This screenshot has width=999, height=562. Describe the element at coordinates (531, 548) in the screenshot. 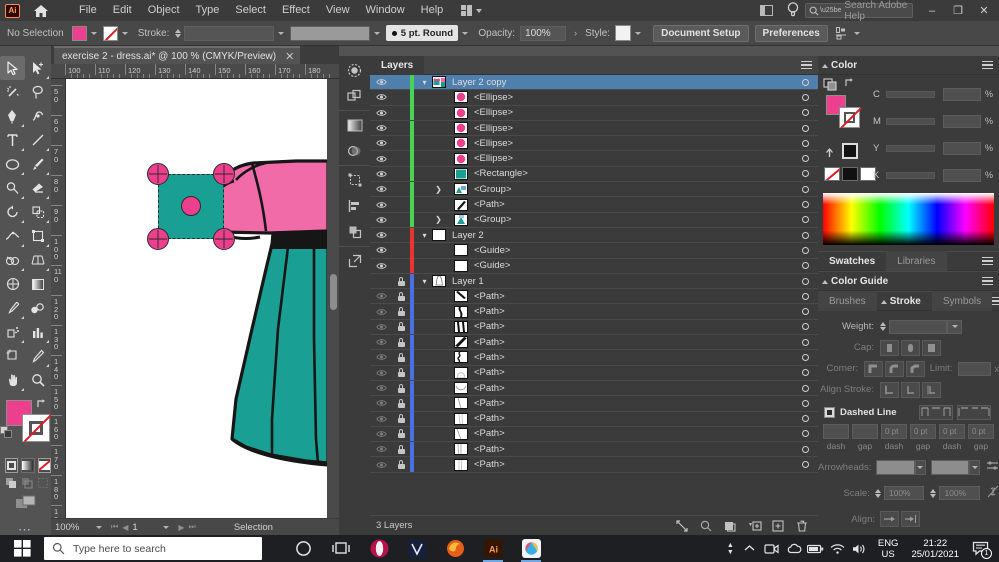

I see `photos-icon` at that location.